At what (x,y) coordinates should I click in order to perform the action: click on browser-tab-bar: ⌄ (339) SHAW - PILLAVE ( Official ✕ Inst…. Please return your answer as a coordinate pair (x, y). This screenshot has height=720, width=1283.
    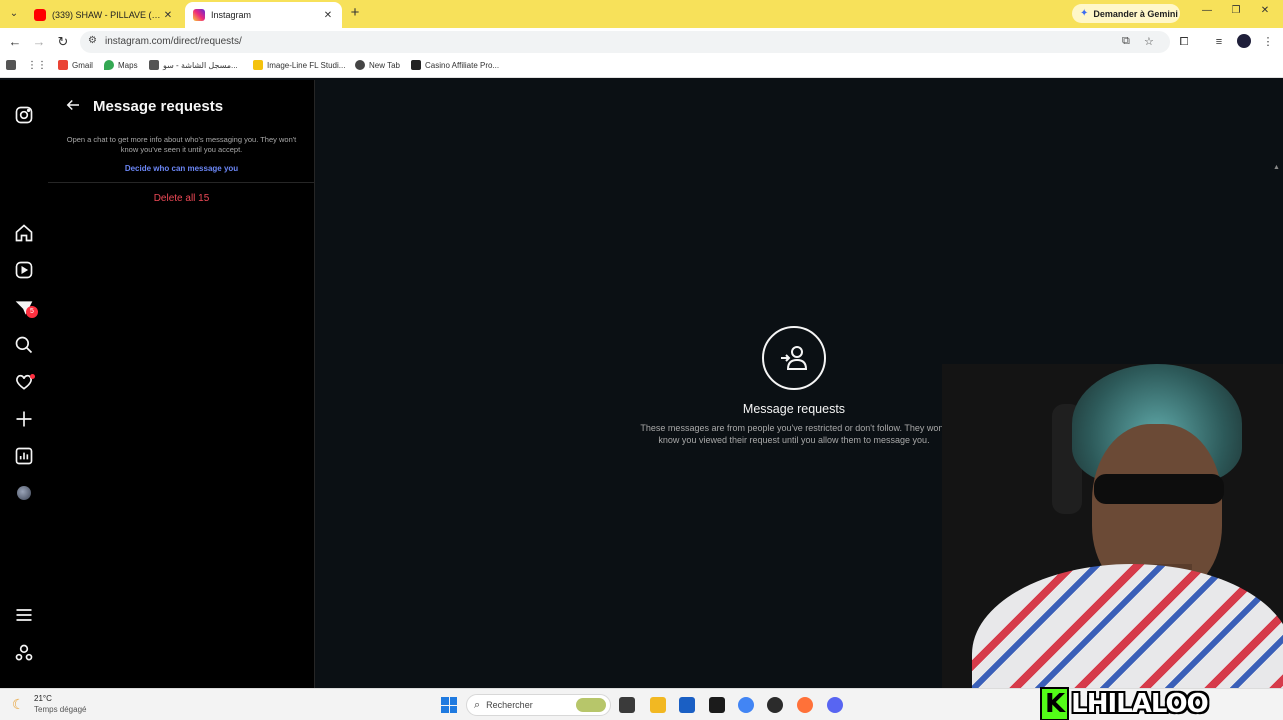
    Looking at the image, I should click on (641, 14).